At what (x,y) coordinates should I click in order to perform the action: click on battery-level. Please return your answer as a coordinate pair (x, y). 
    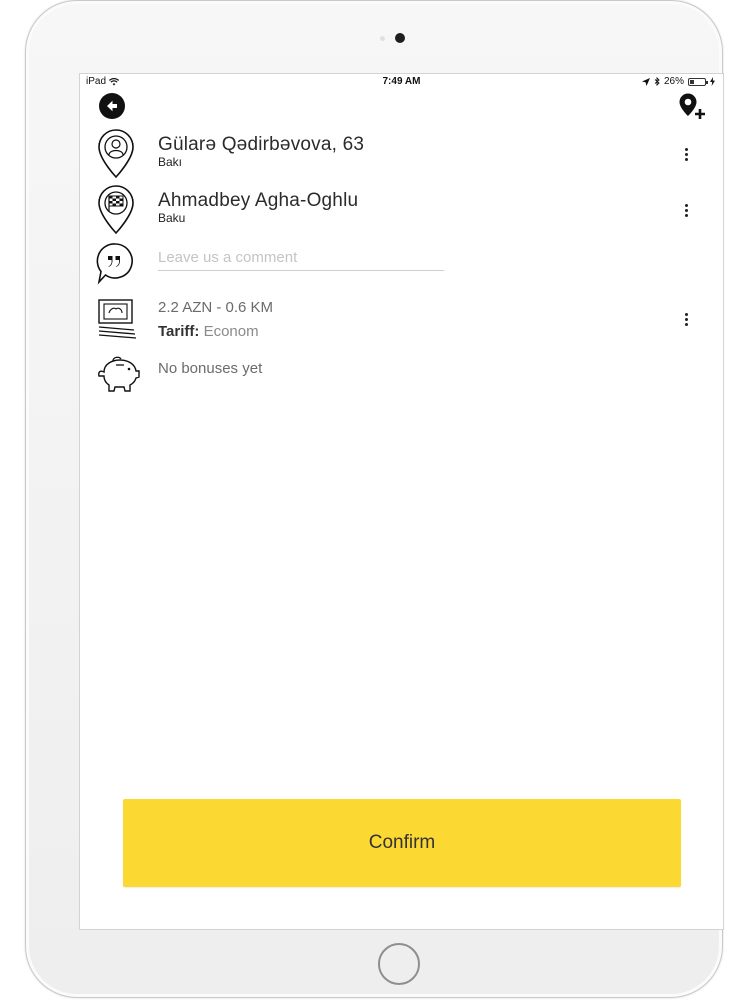
    Looking at the image, I should click on (692, 81).